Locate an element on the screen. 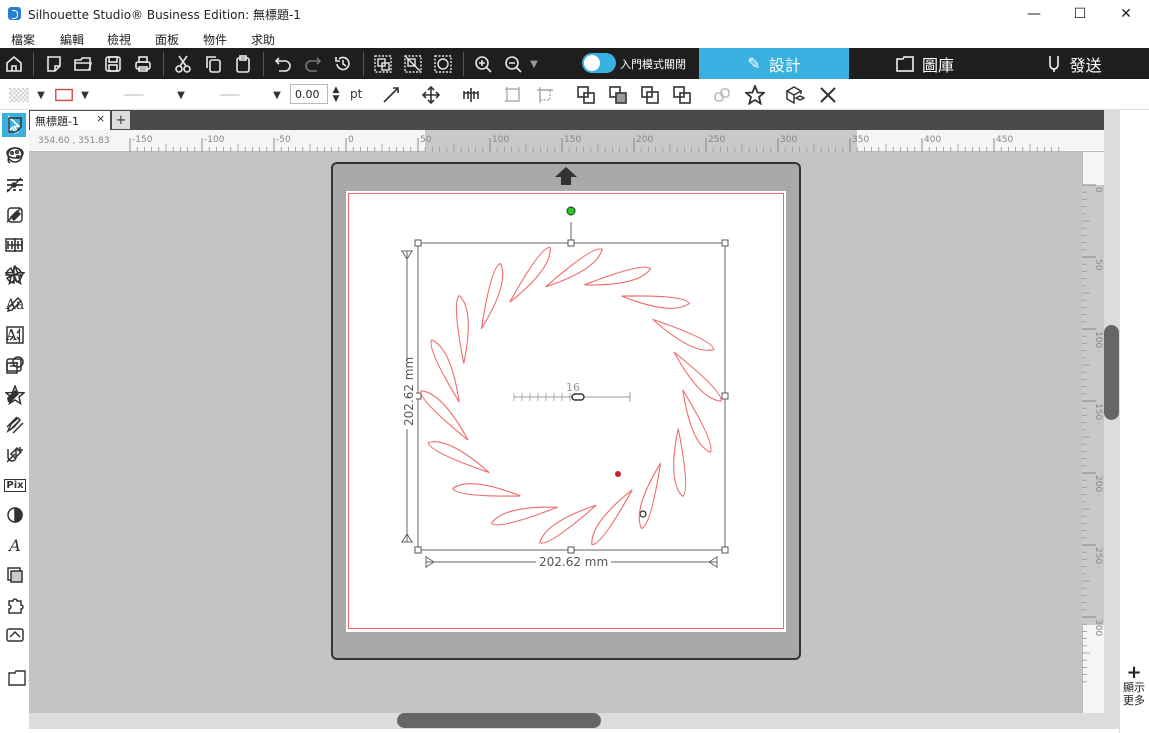  redo-icon is located at coordinates (313, 64).